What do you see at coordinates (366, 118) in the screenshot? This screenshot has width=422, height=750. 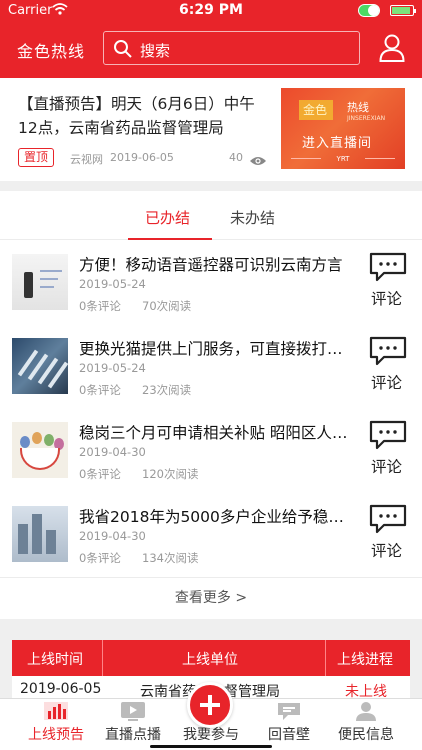 I see `banner-pinyin: JINSEREXIAN` at bounding box center [366, 118].